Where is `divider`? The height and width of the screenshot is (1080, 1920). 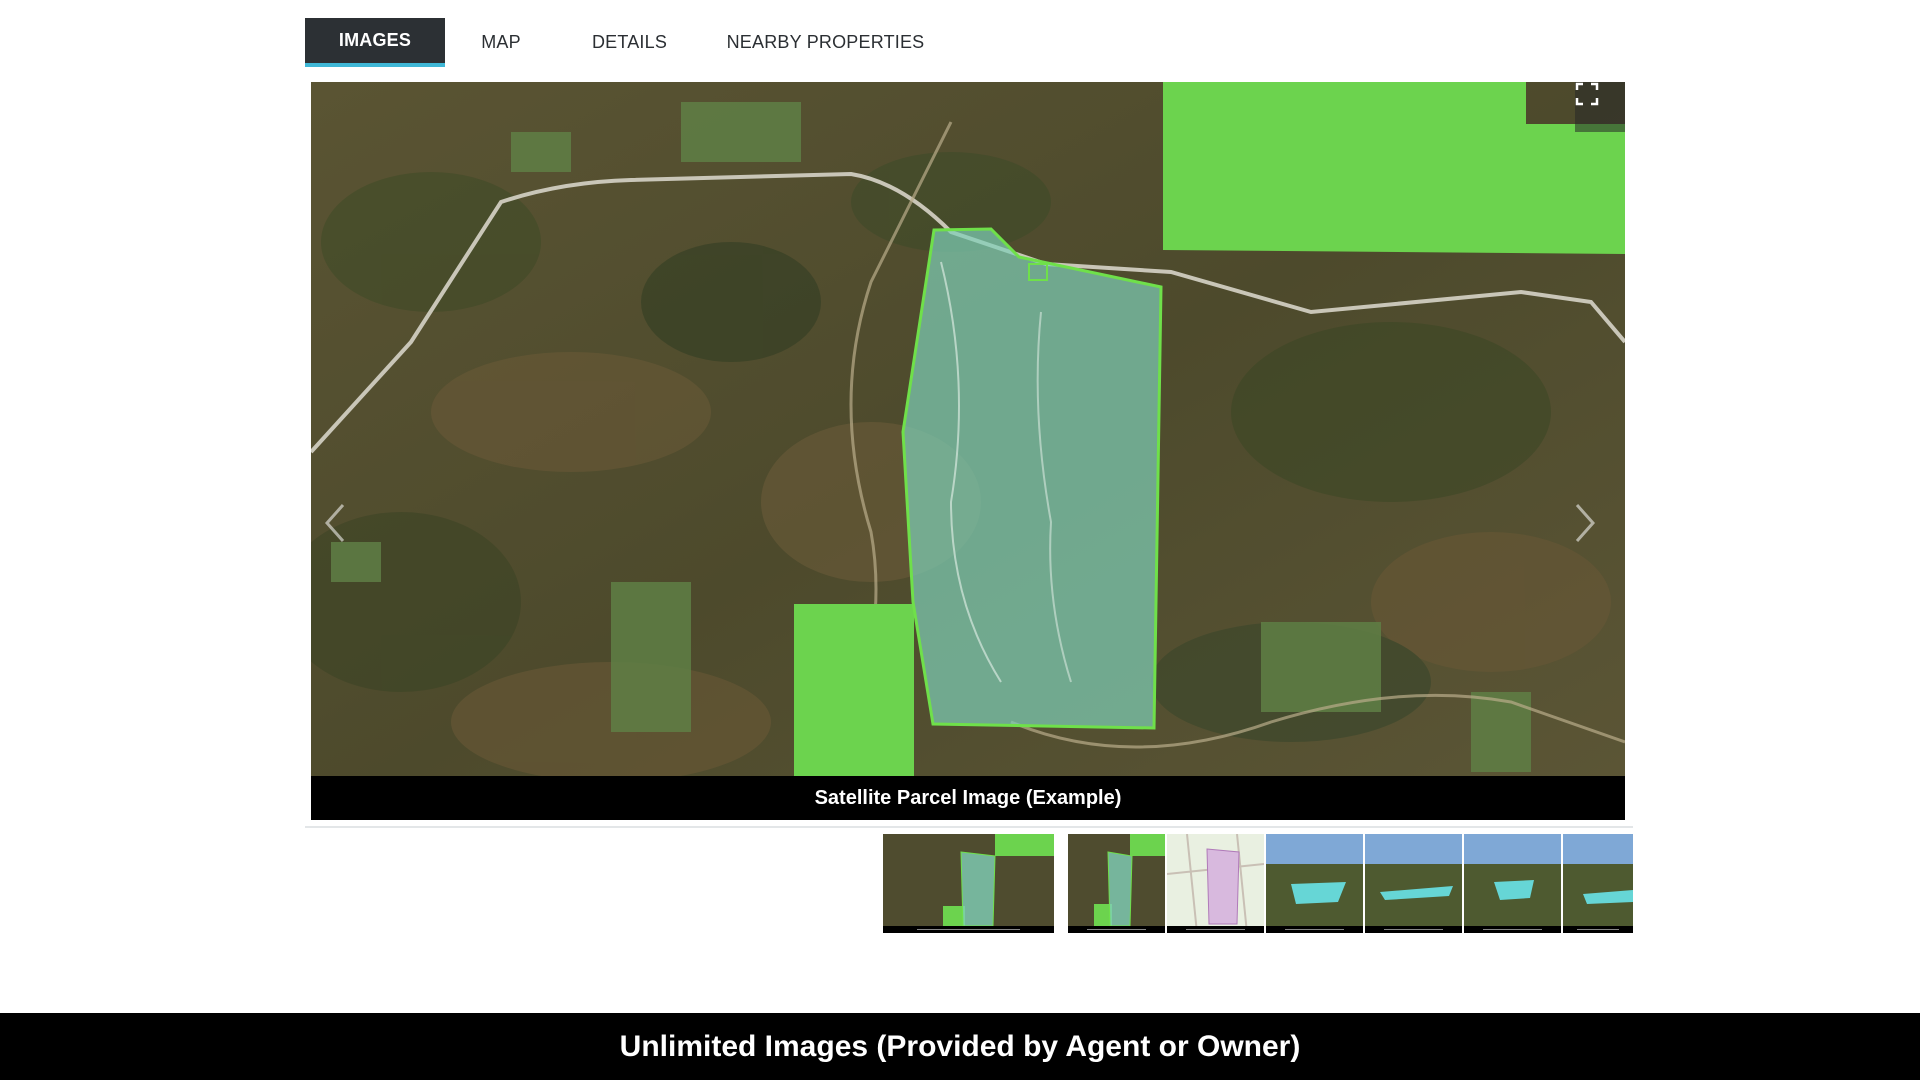 divider is located at coordinates (969, 827).